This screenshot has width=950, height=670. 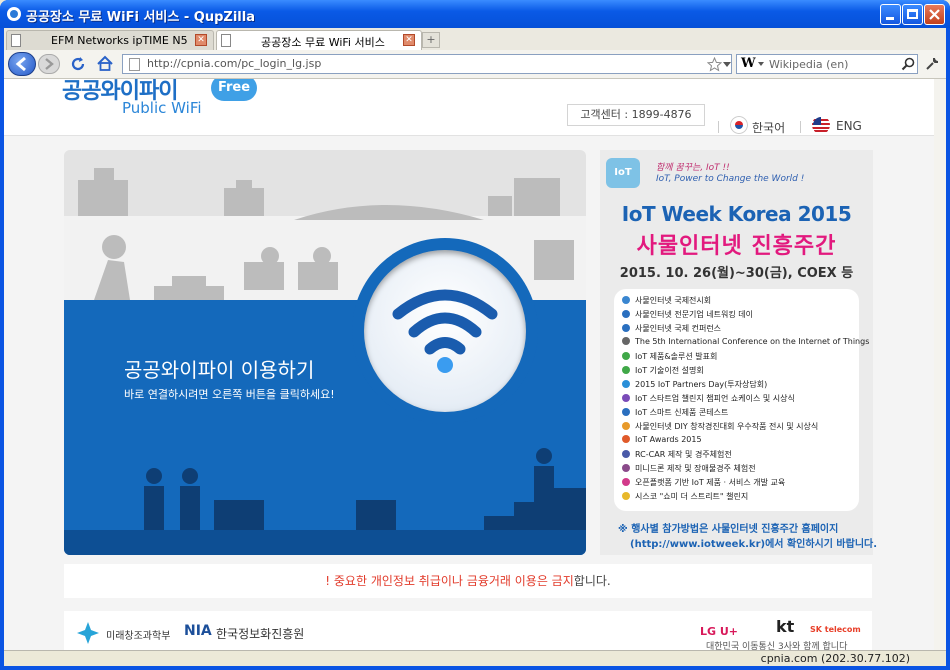 What do you see at coordinates (49, 64) in the screenshot?
I see `forward-button` at bounding box center [49, 64].